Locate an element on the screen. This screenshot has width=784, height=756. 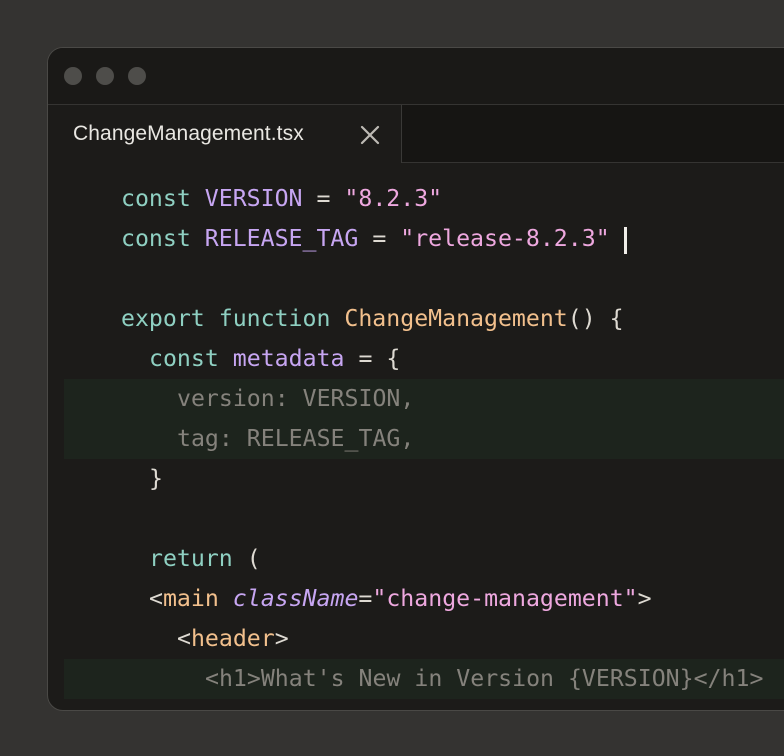
jsx-attribute: className is located at coordinates (295, 598).